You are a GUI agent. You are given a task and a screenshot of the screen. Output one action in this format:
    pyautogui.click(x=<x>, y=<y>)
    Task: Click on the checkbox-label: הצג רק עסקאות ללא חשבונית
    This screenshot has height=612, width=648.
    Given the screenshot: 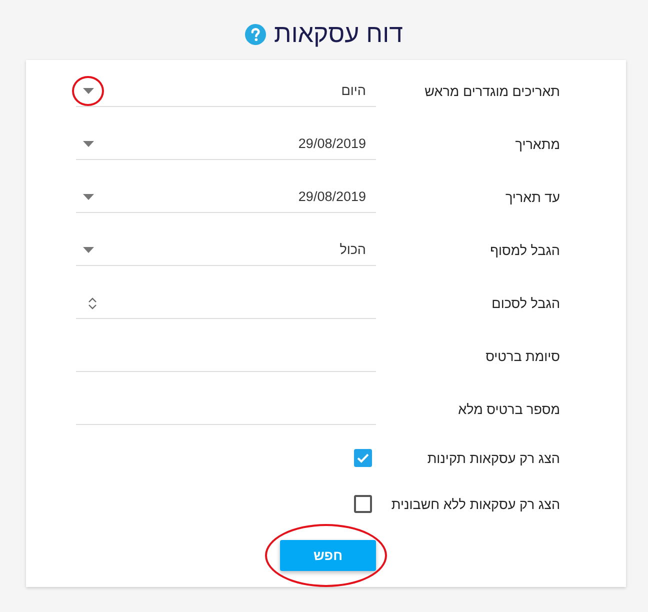 What is the action you would take?
    pyautogui.click(x=475, y=504)
    